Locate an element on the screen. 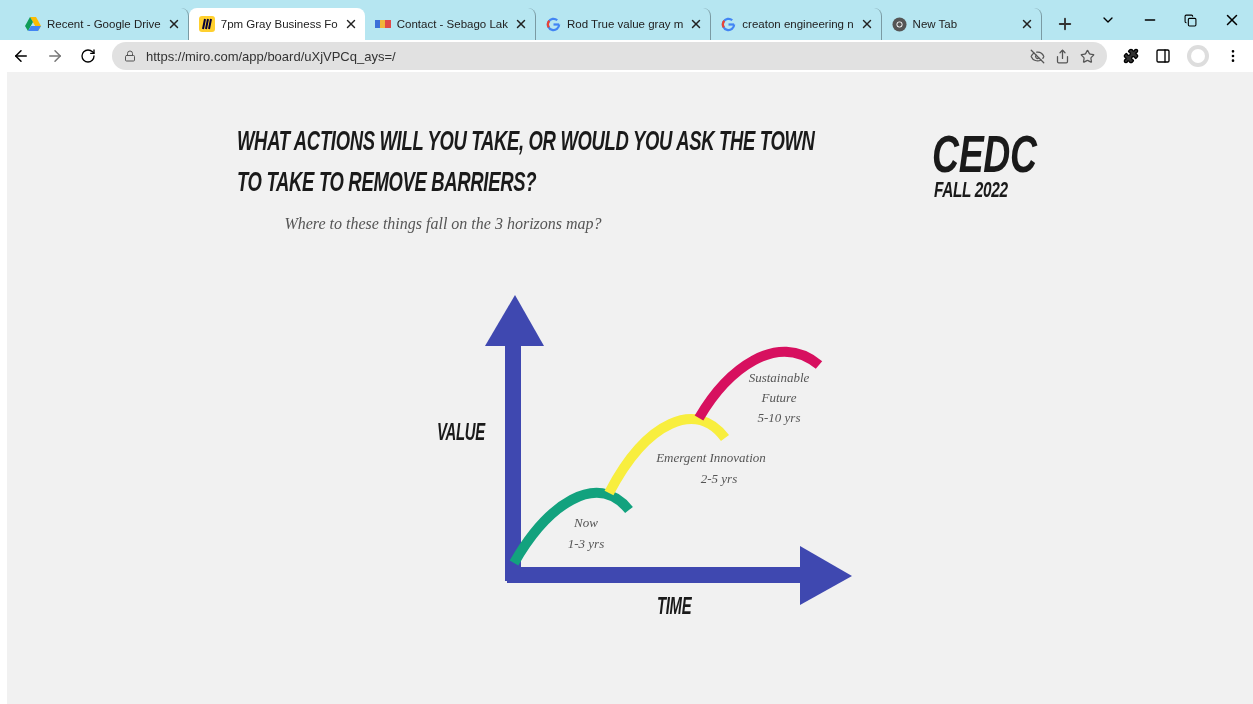 Image resolution: width=1253 pixels, height=704 pixels. drive-icon is located at coordinates (33, 24).